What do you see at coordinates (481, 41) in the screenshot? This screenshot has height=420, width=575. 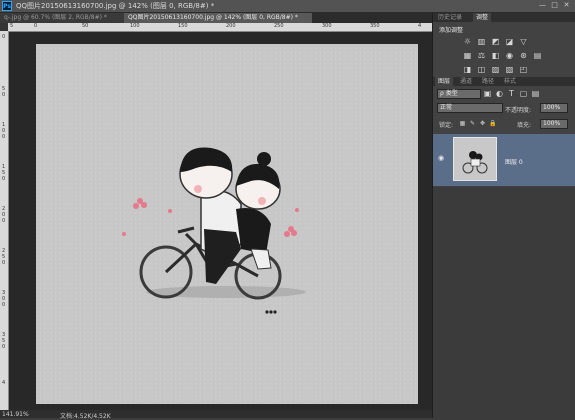 I see `levels-icon: ▥` at bounding box center [481, 41].